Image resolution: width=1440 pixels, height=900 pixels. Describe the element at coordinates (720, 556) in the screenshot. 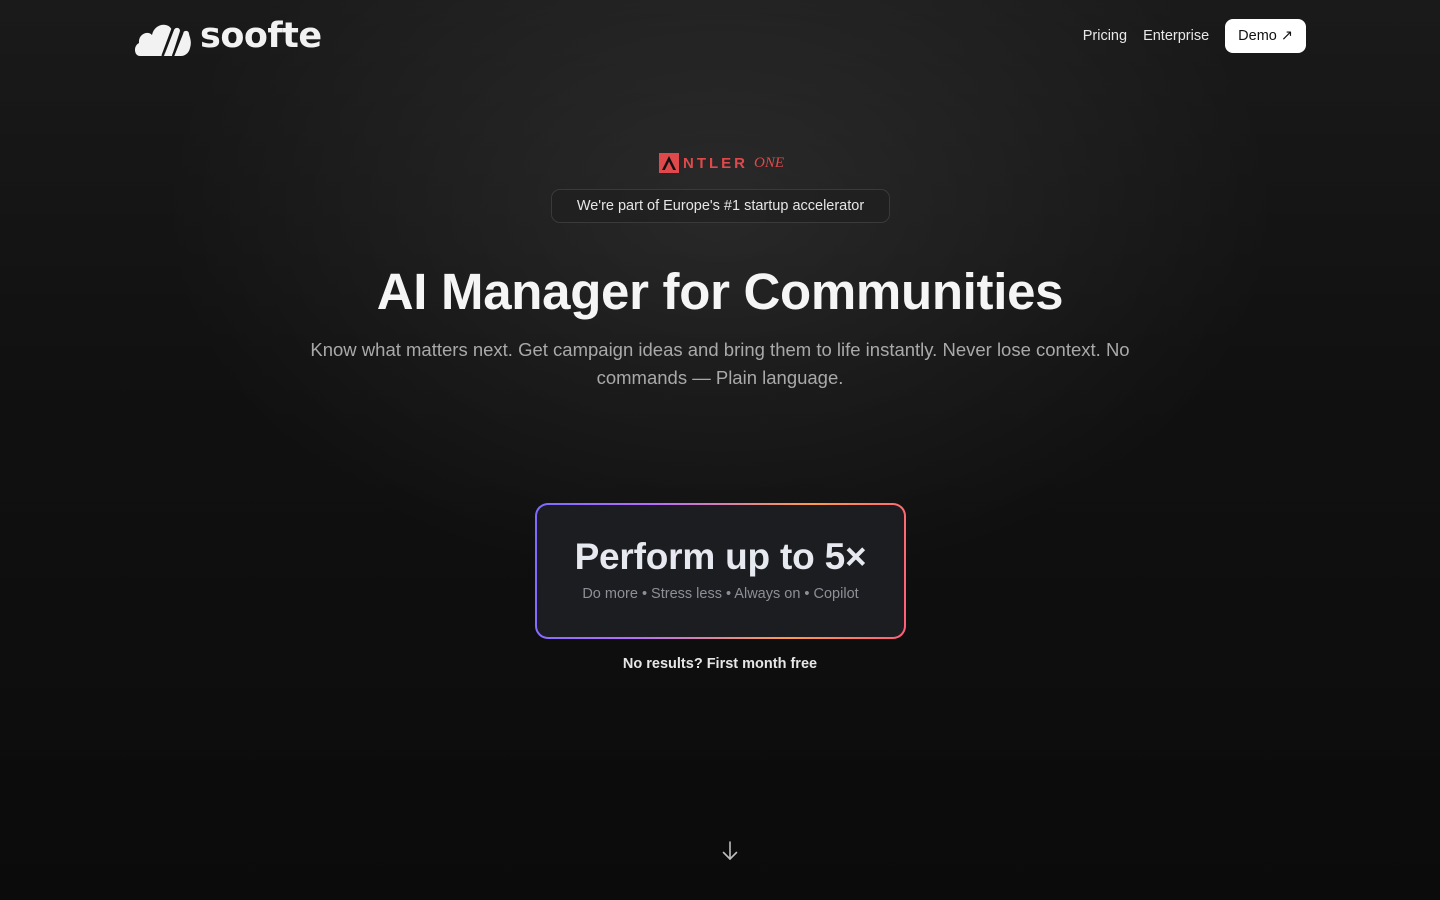

I see `performance-card-title: Perform up to 5×` at that location.